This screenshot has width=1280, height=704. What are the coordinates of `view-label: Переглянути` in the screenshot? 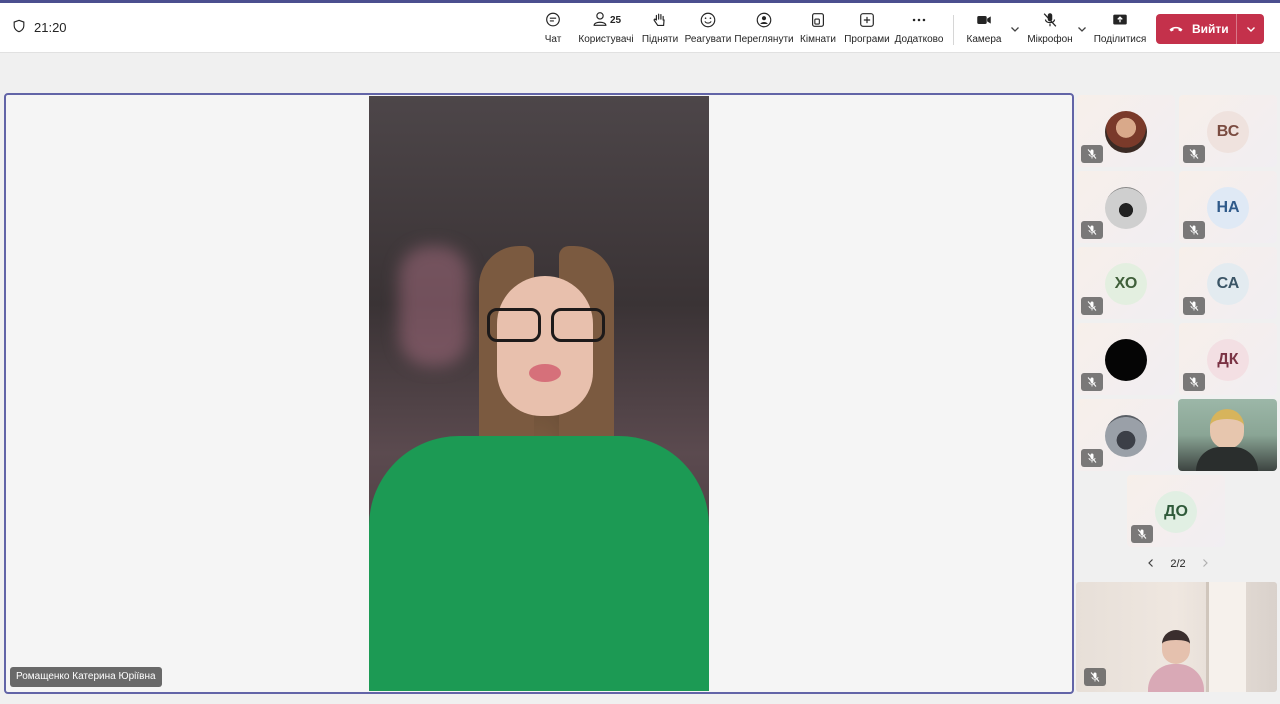 It's located at (764, 39).